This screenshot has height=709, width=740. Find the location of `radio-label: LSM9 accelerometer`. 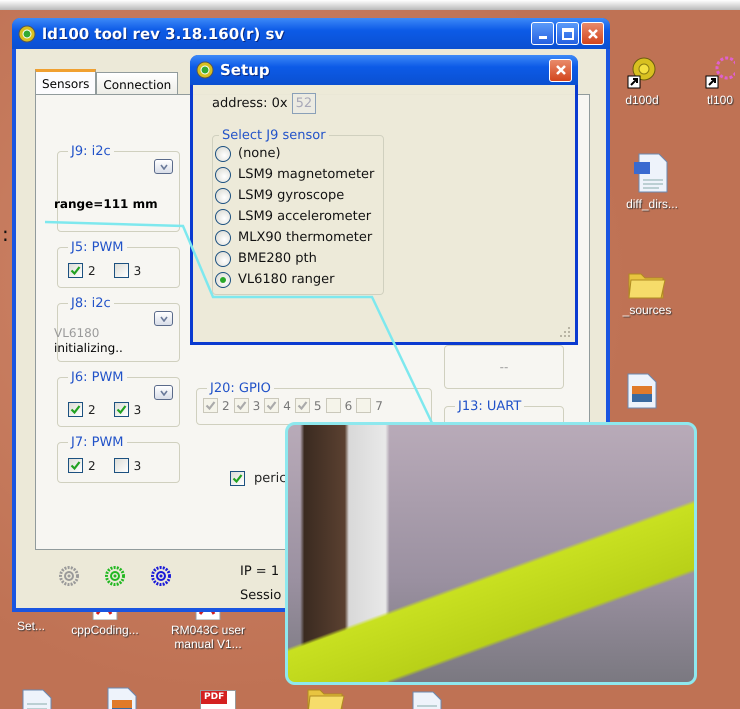

radio-label: LSM9 accelerometer is located at coordinates (305, 216).